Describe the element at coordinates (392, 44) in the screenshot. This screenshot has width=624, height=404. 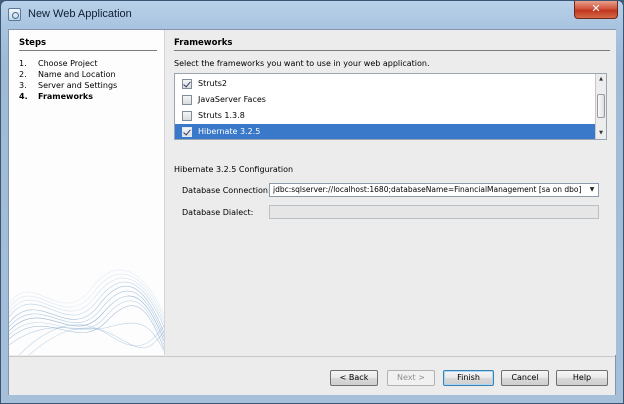
I see `section-heading: Frameworks` at that location.